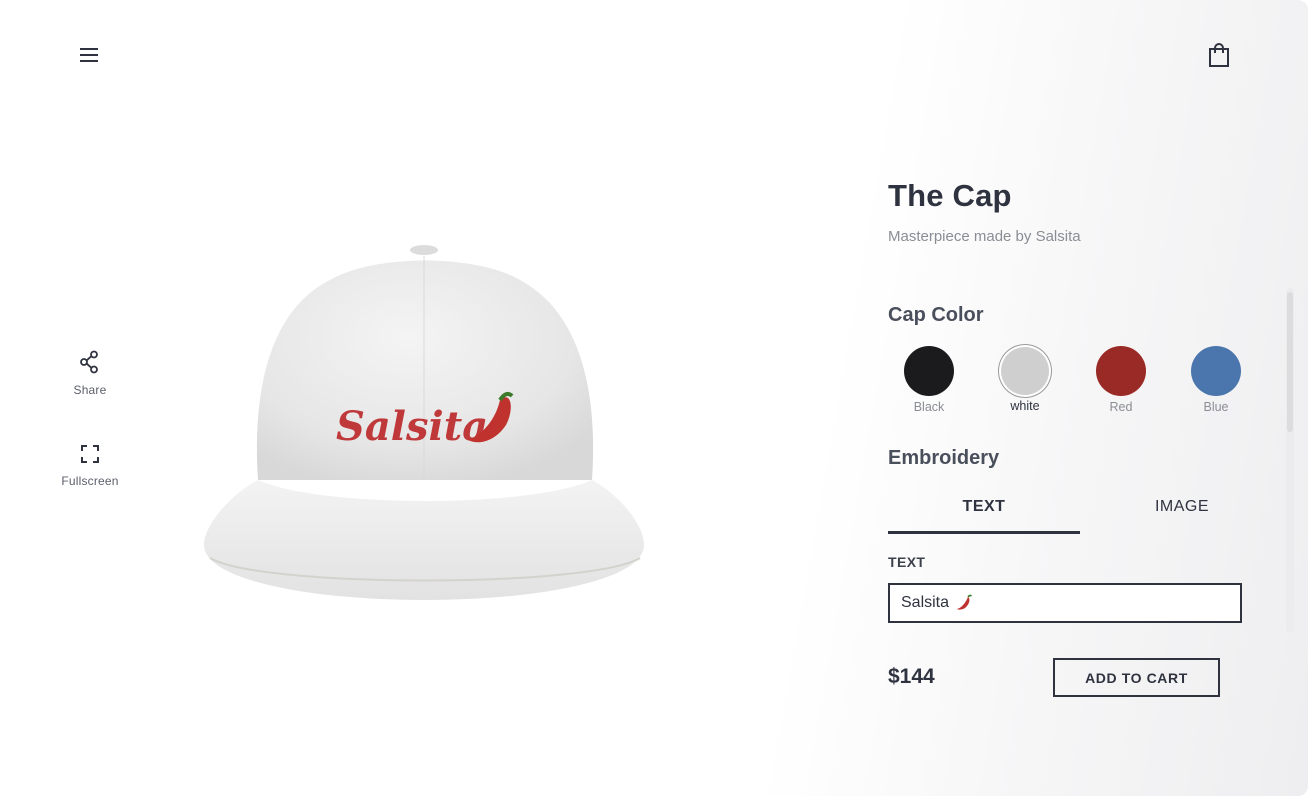  What do you see at coordinates (1290, 362) in the screenshot?
I see `scrollbar-thumb` at bounding box center [1290, 362].